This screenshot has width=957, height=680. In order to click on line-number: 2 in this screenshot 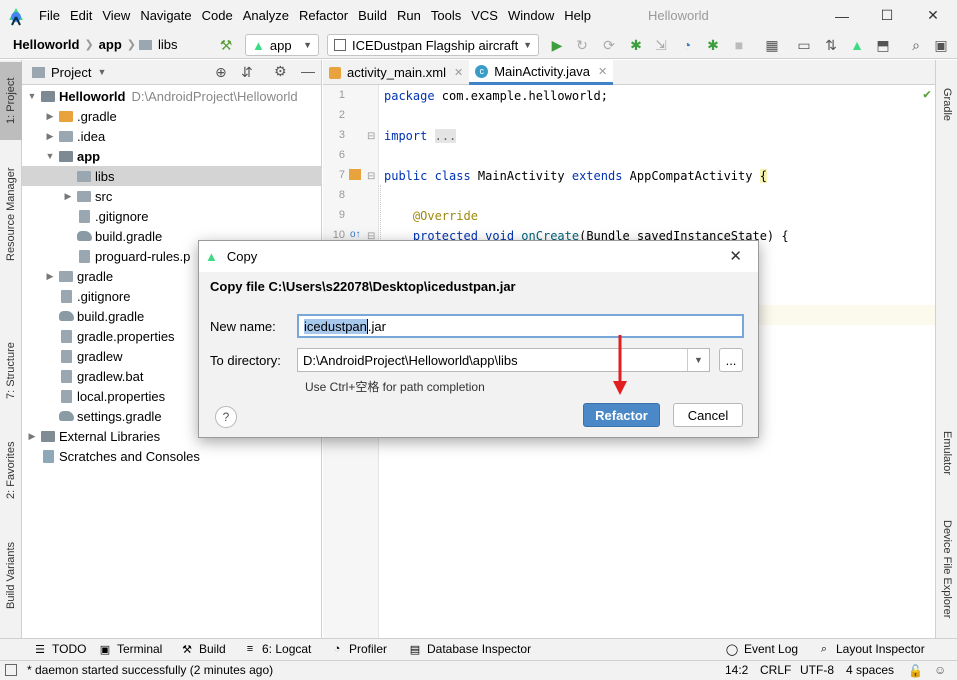, I will do `click(341, 115)`.